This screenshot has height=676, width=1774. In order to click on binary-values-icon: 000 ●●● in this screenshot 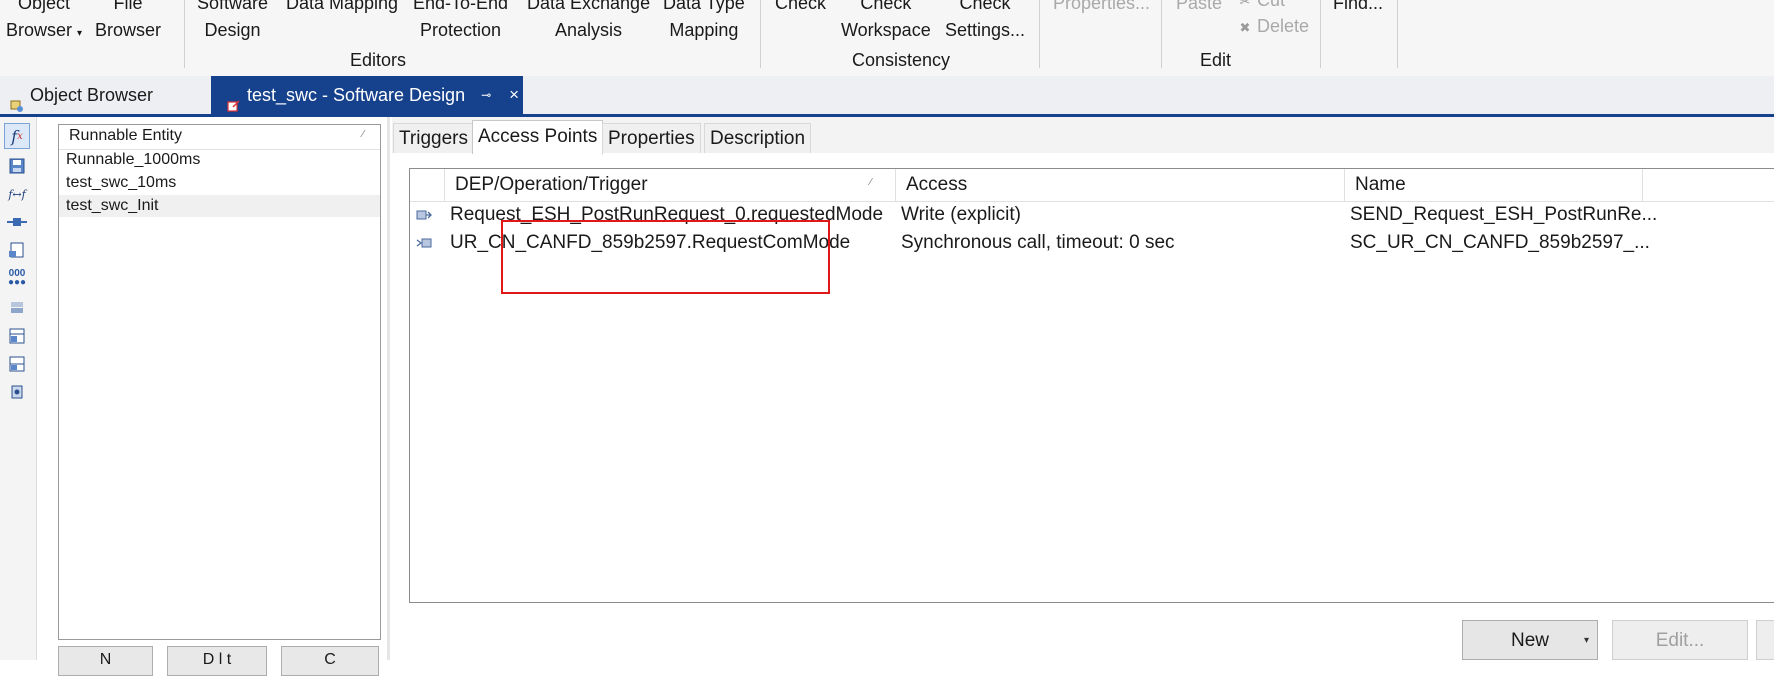, I will do `click(17, 278)`.